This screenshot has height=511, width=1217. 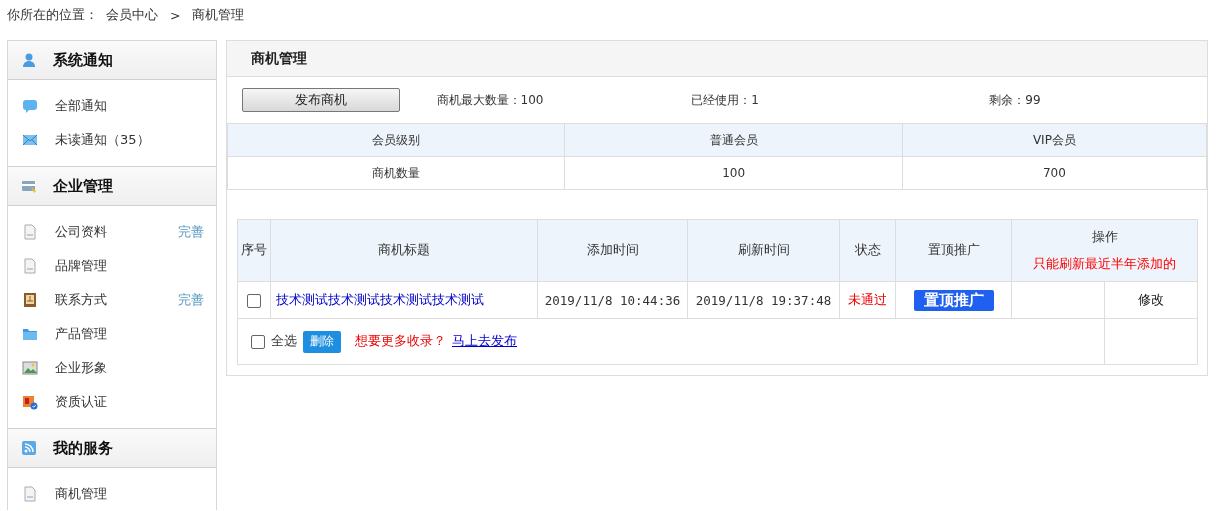 I want to click on column-header: 置顶推广, so click(x=953, y=250).